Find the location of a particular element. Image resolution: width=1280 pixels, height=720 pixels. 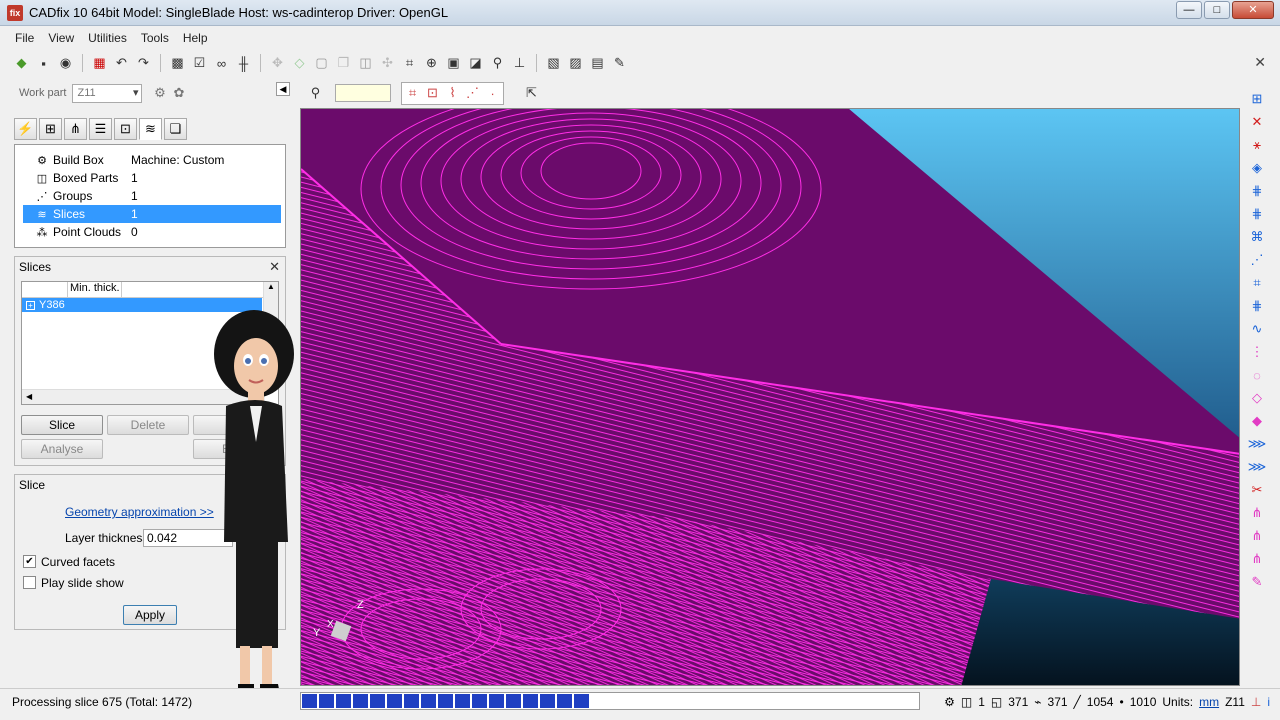

find-icon: ⚲ is located at coordinates (315, 93).